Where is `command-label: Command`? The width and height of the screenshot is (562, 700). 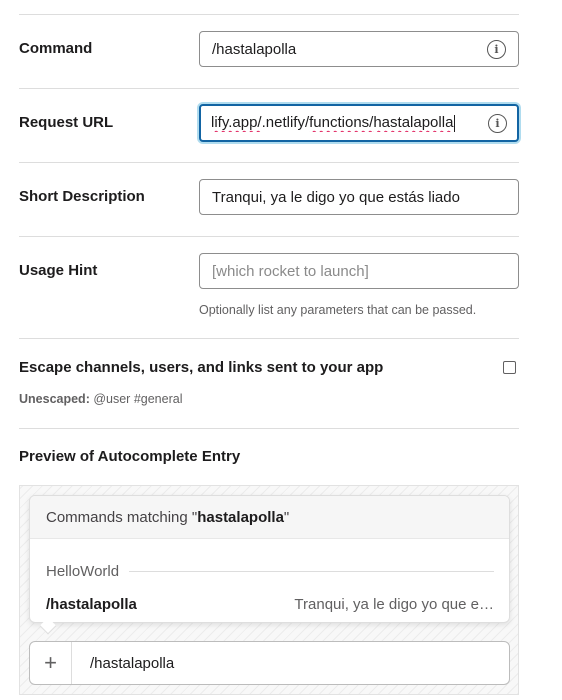
command-label: Command is located at coordinates (56, 48).